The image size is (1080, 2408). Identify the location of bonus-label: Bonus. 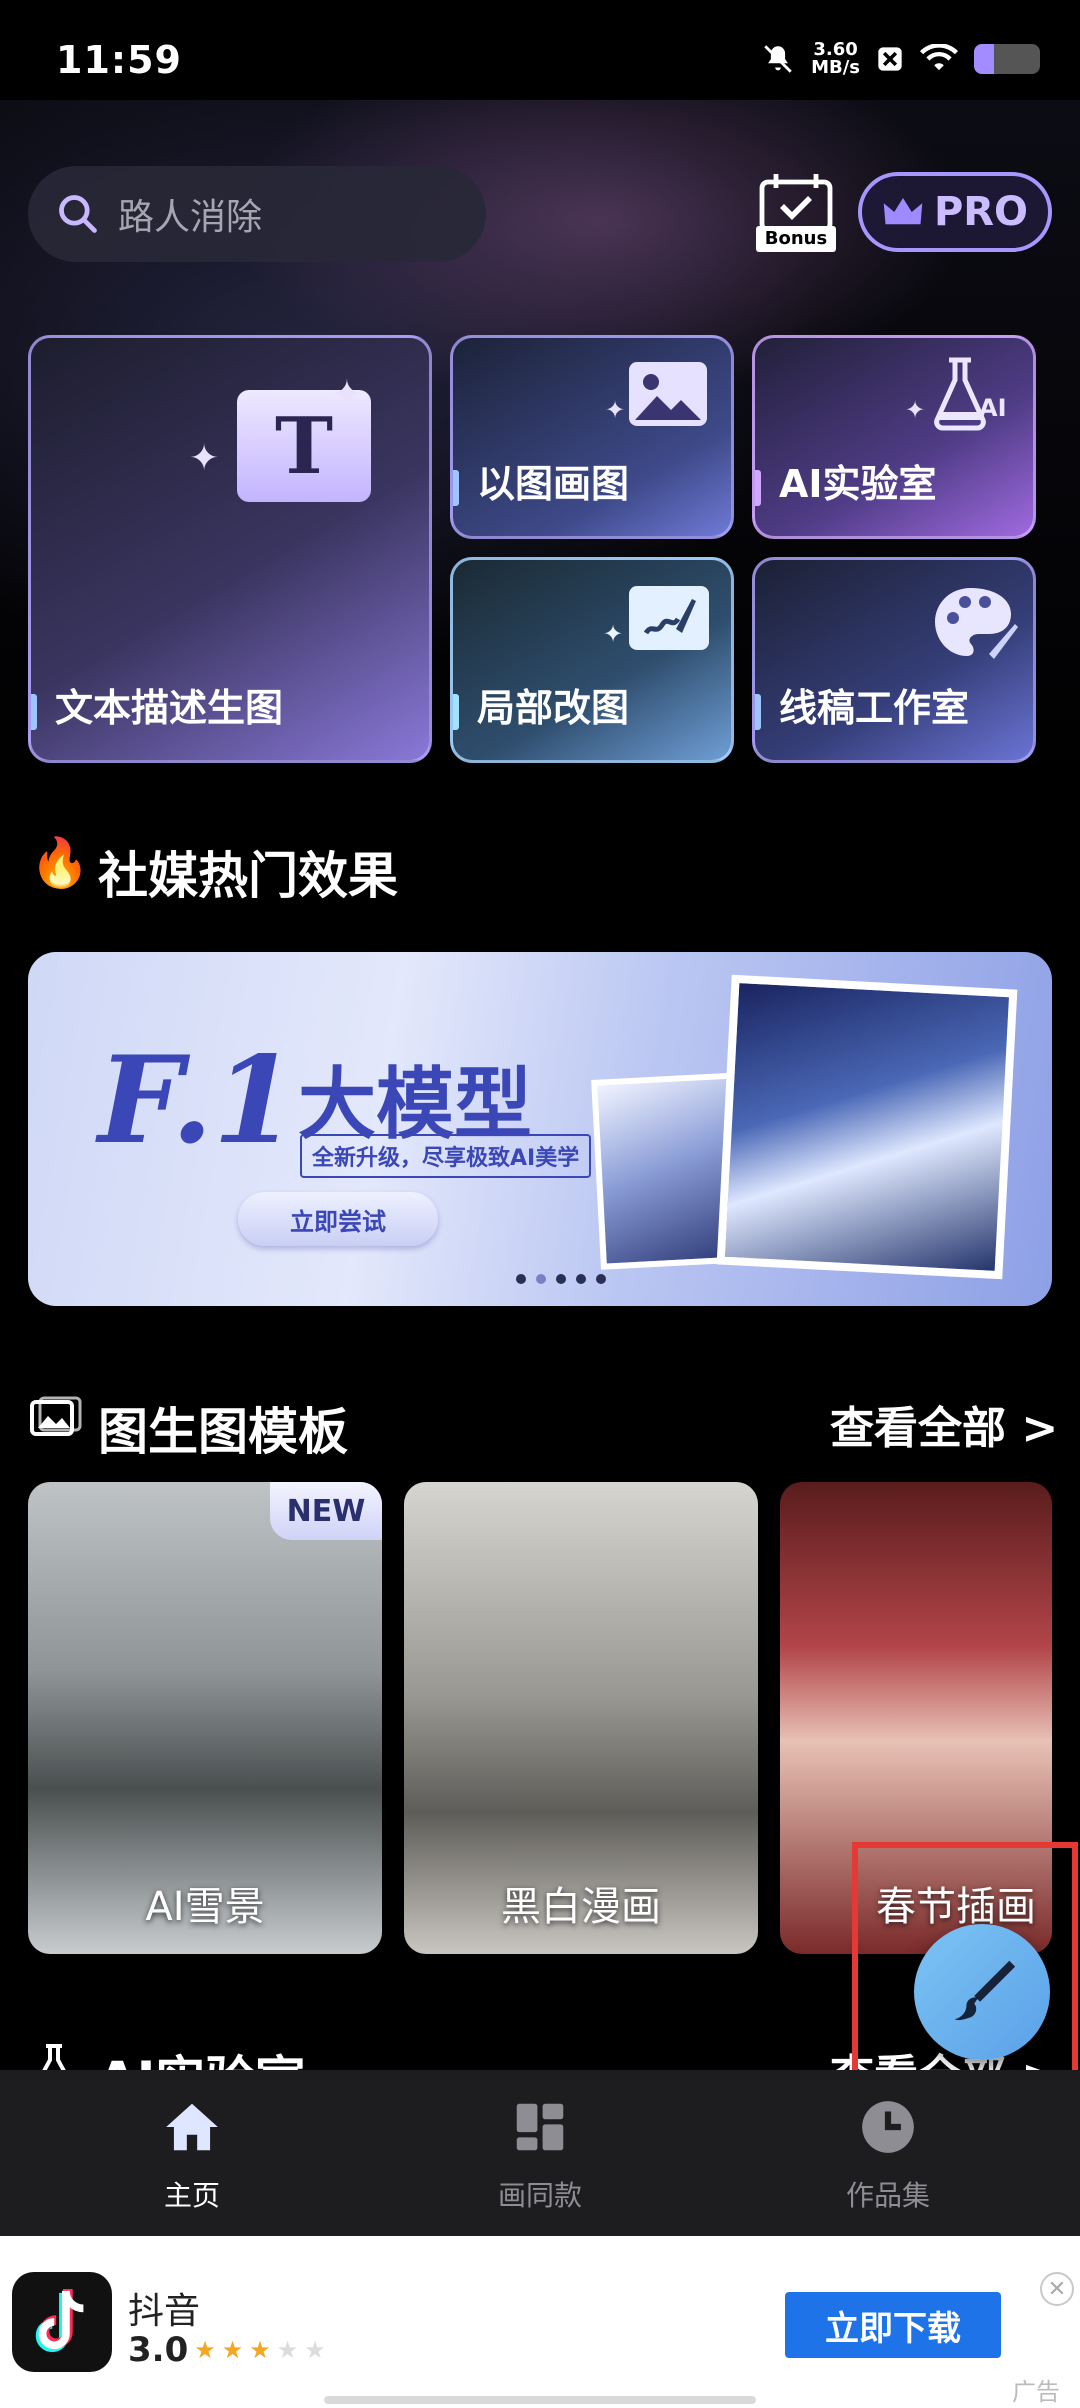
(796, 239).